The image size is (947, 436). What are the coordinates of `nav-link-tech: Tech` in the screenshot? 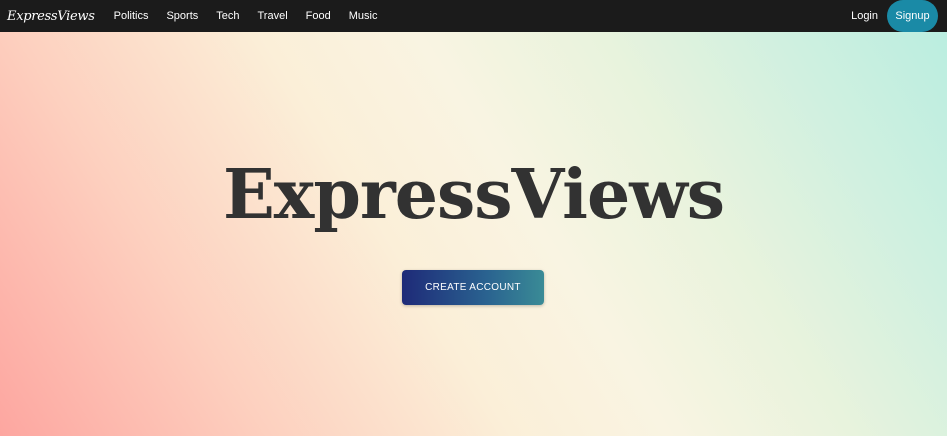 It's located at (227, 16).